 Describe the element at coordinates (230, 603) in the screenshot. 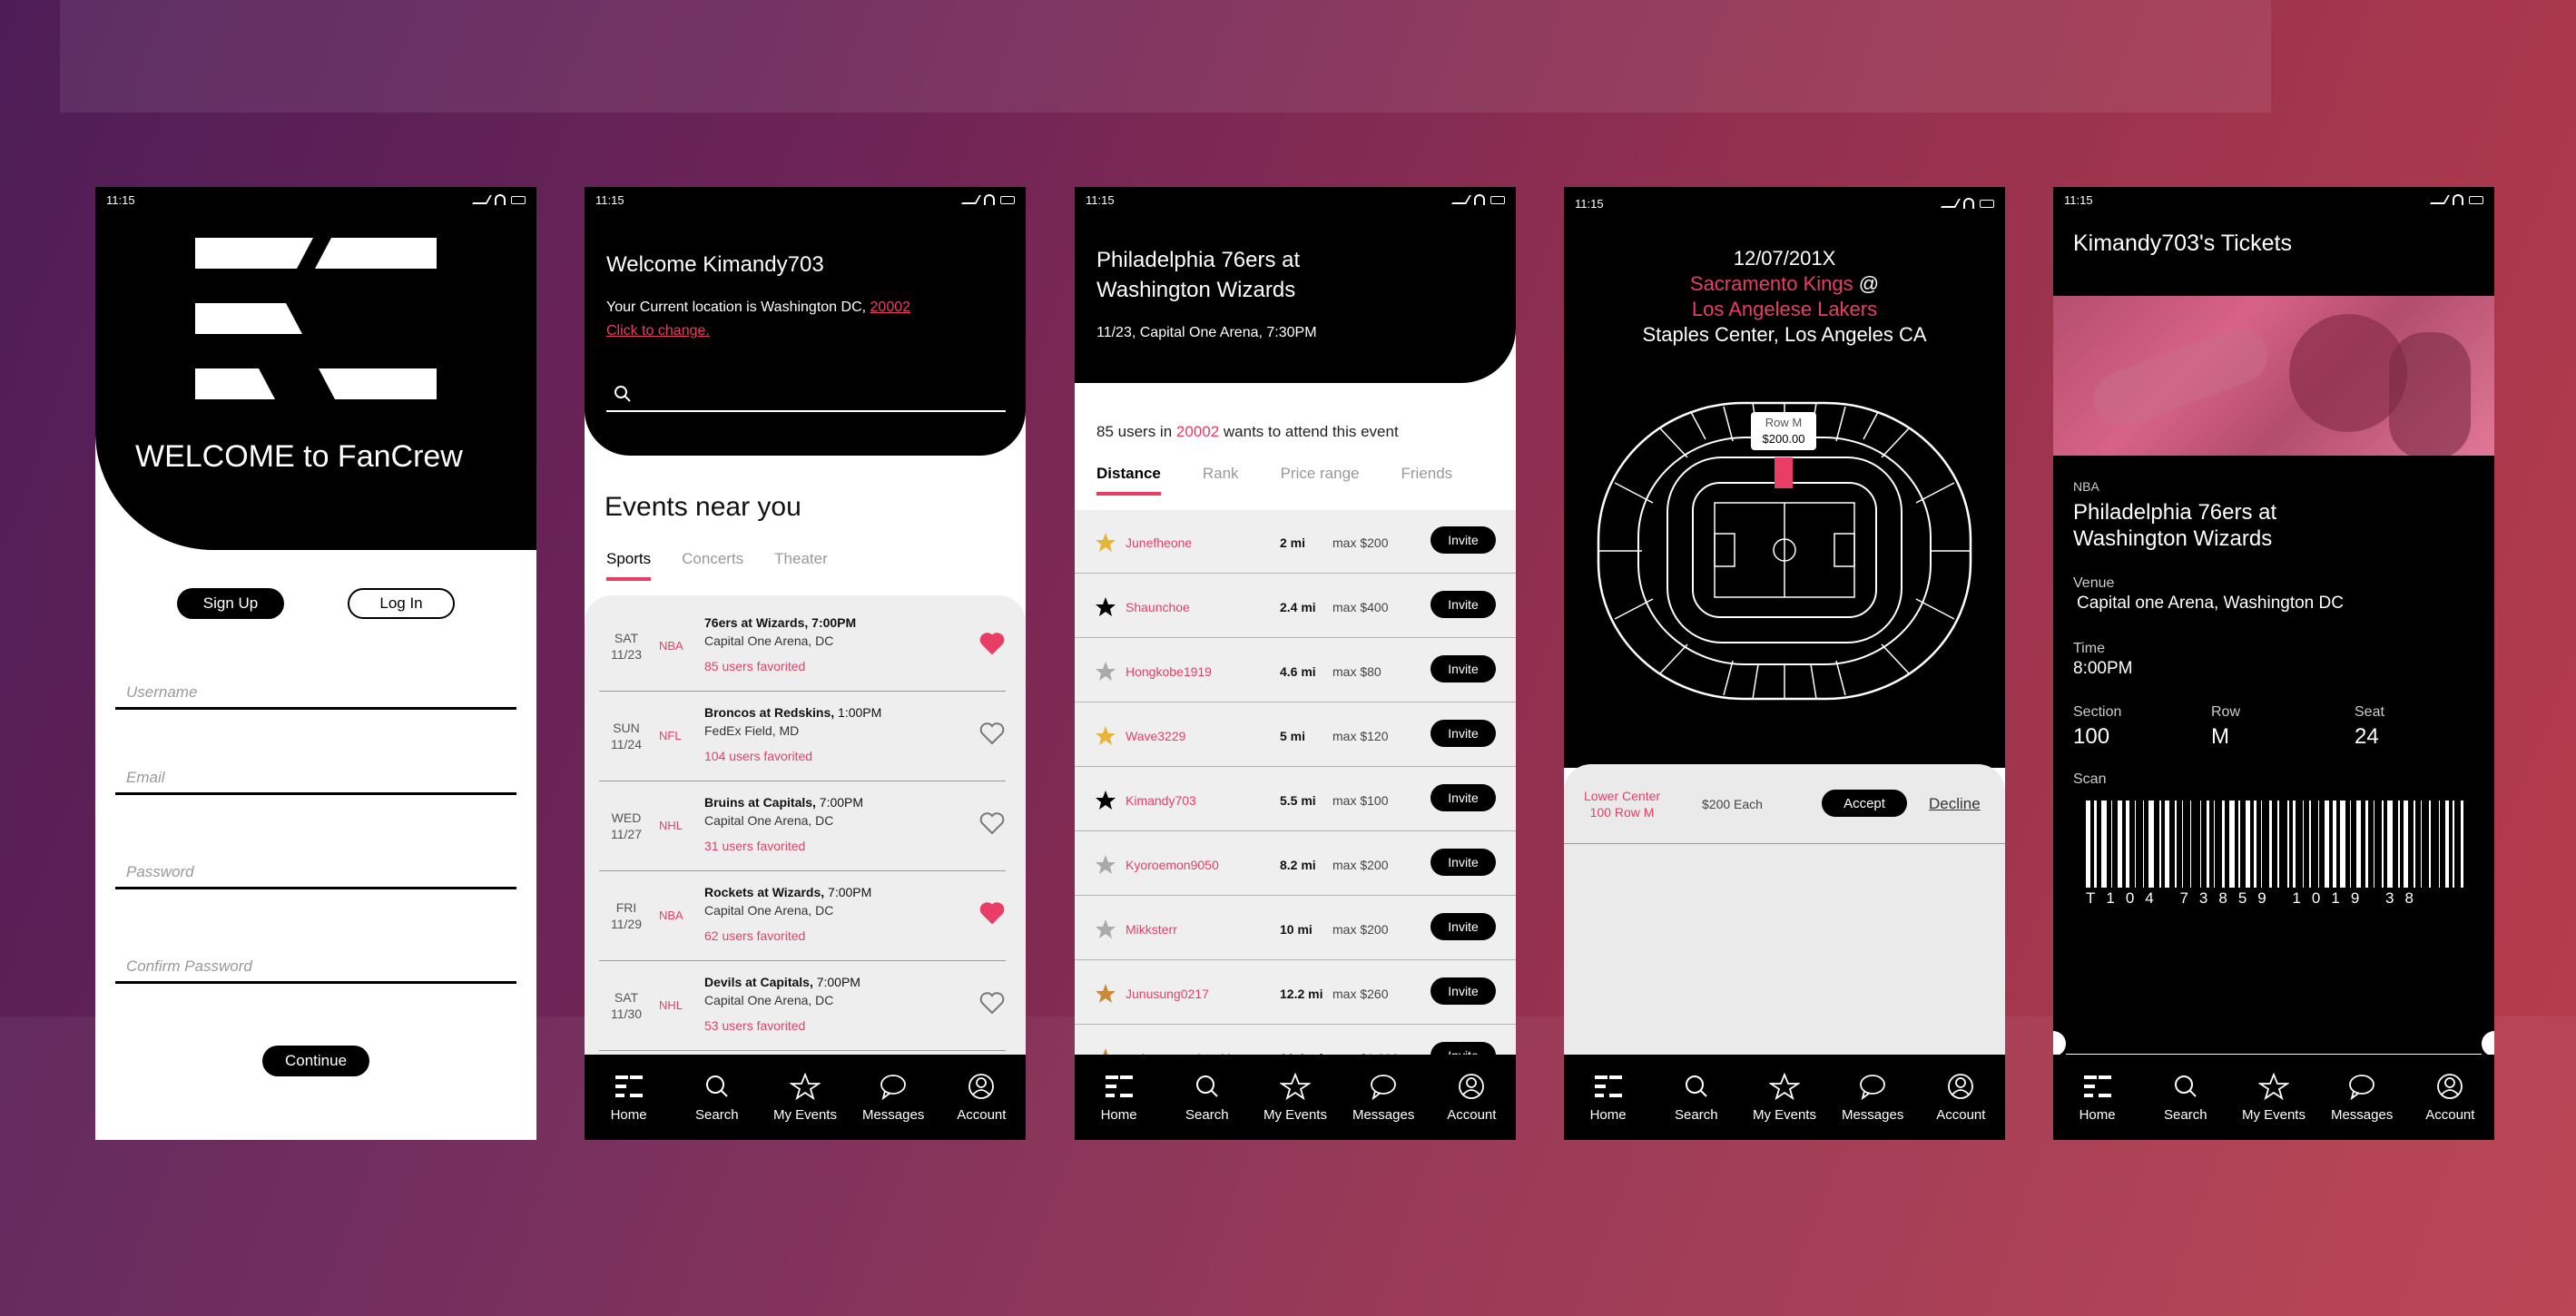

I see `sign-up-button: Sign Up` at that location.